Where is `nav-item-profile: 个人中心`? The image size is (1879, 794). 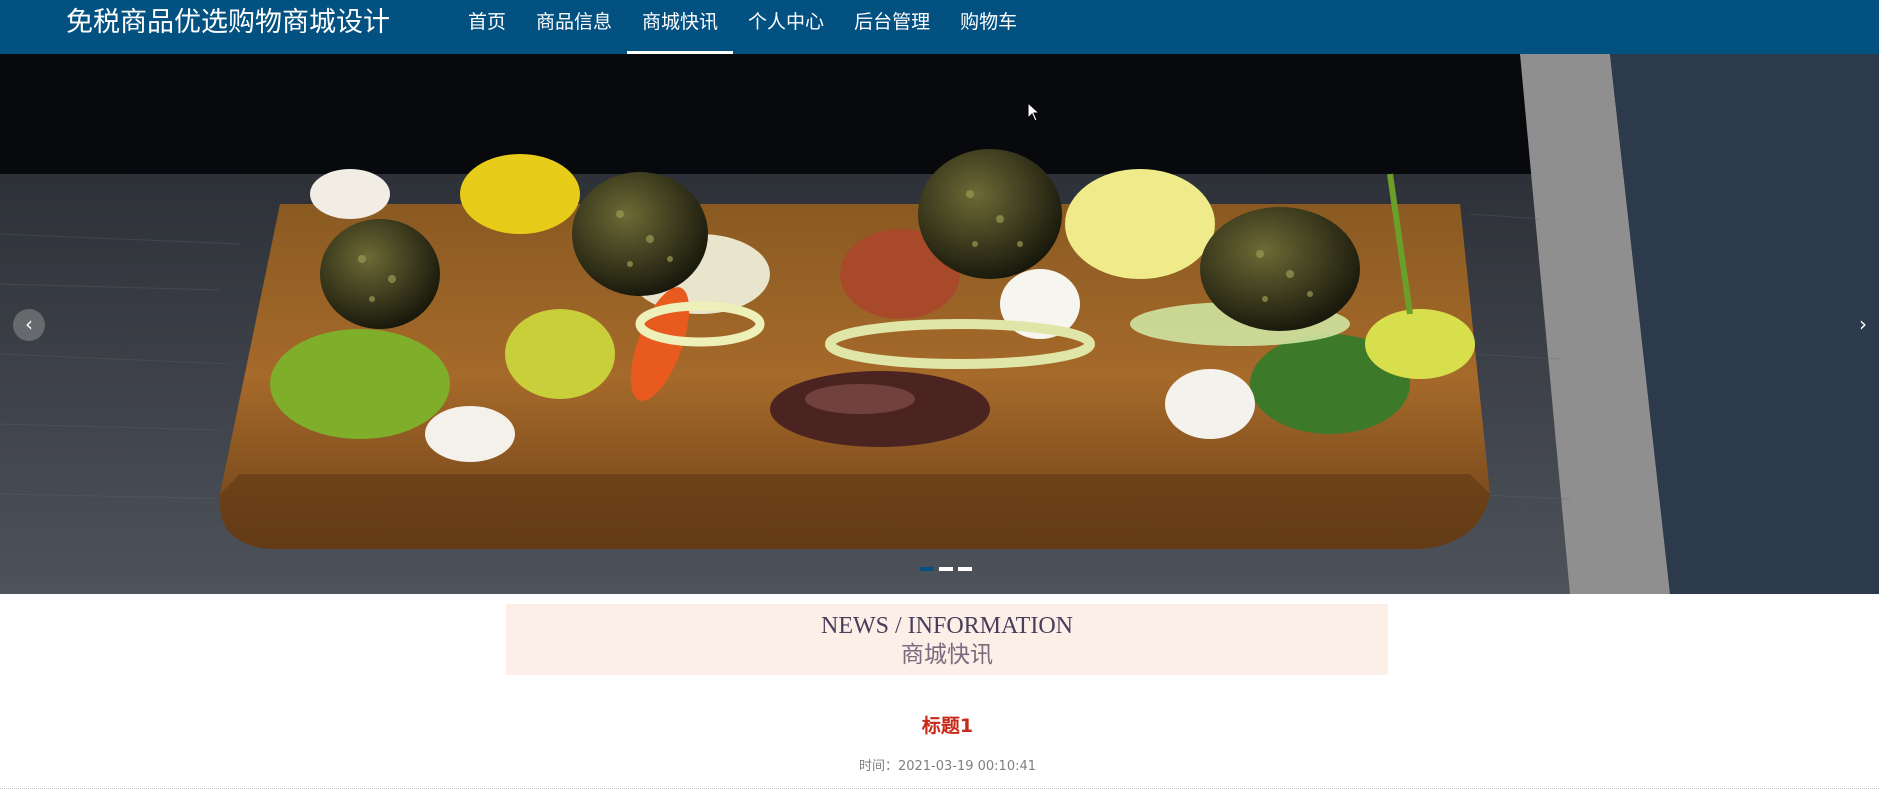 nav-item-profile: 个人中心 is located at coordinates (786, 27).